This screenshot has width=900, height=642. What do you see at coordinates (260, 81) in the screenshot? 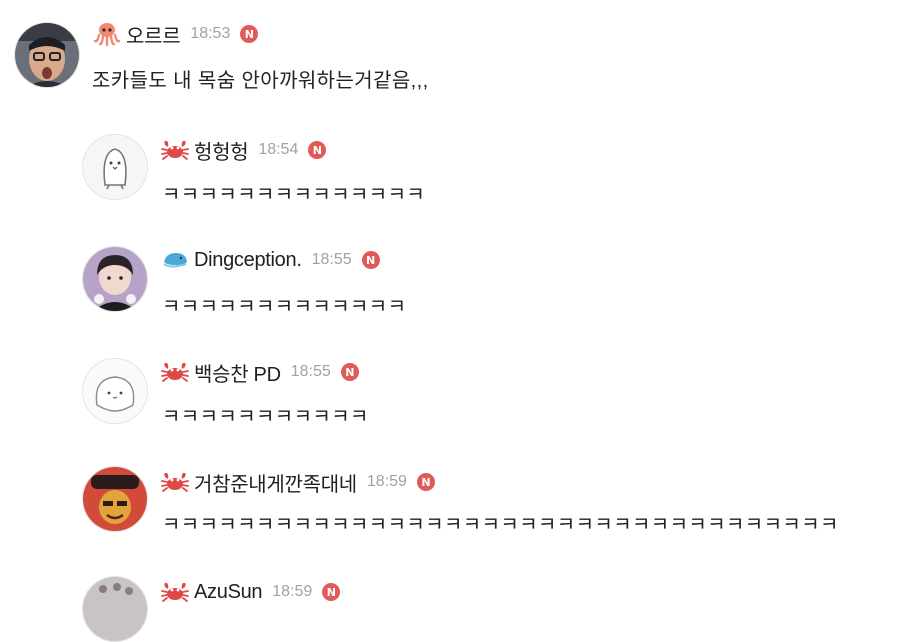
I see `comment-text: 조카들도 내 목숨 안아까워하는거같음,,,` at bounding box center [260, 81].